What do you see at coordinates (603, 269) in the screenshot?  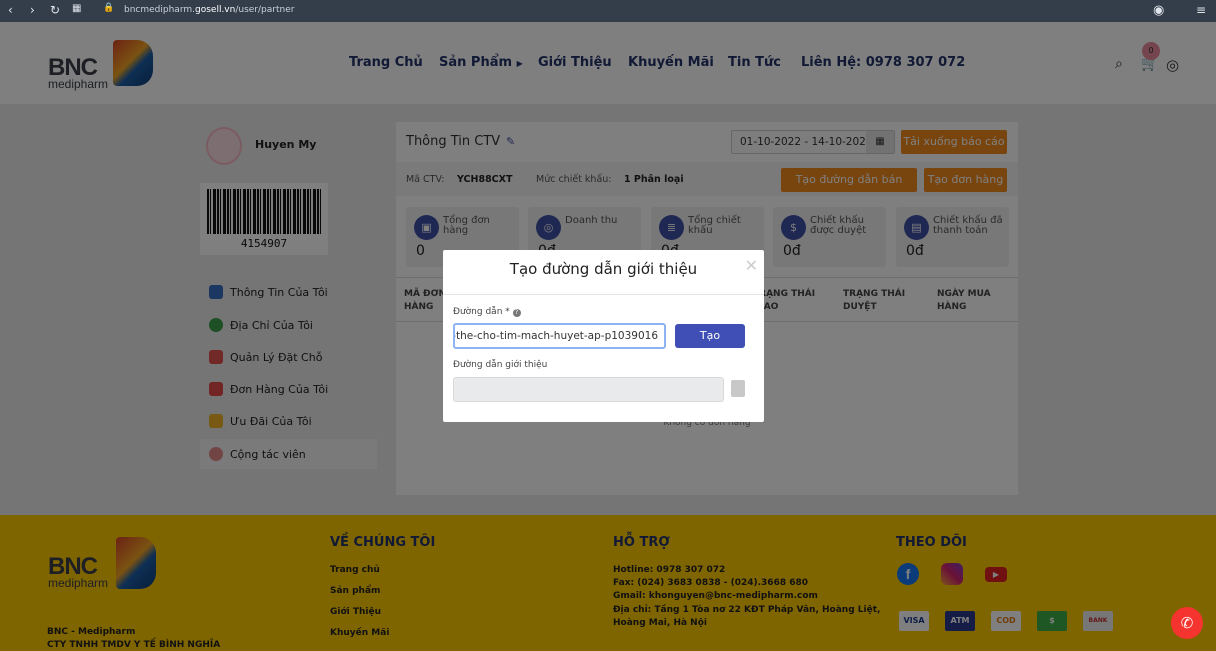 I see `modal-title: Tạo đường dẫn giới thiệu` at bounding box center [603, 269].